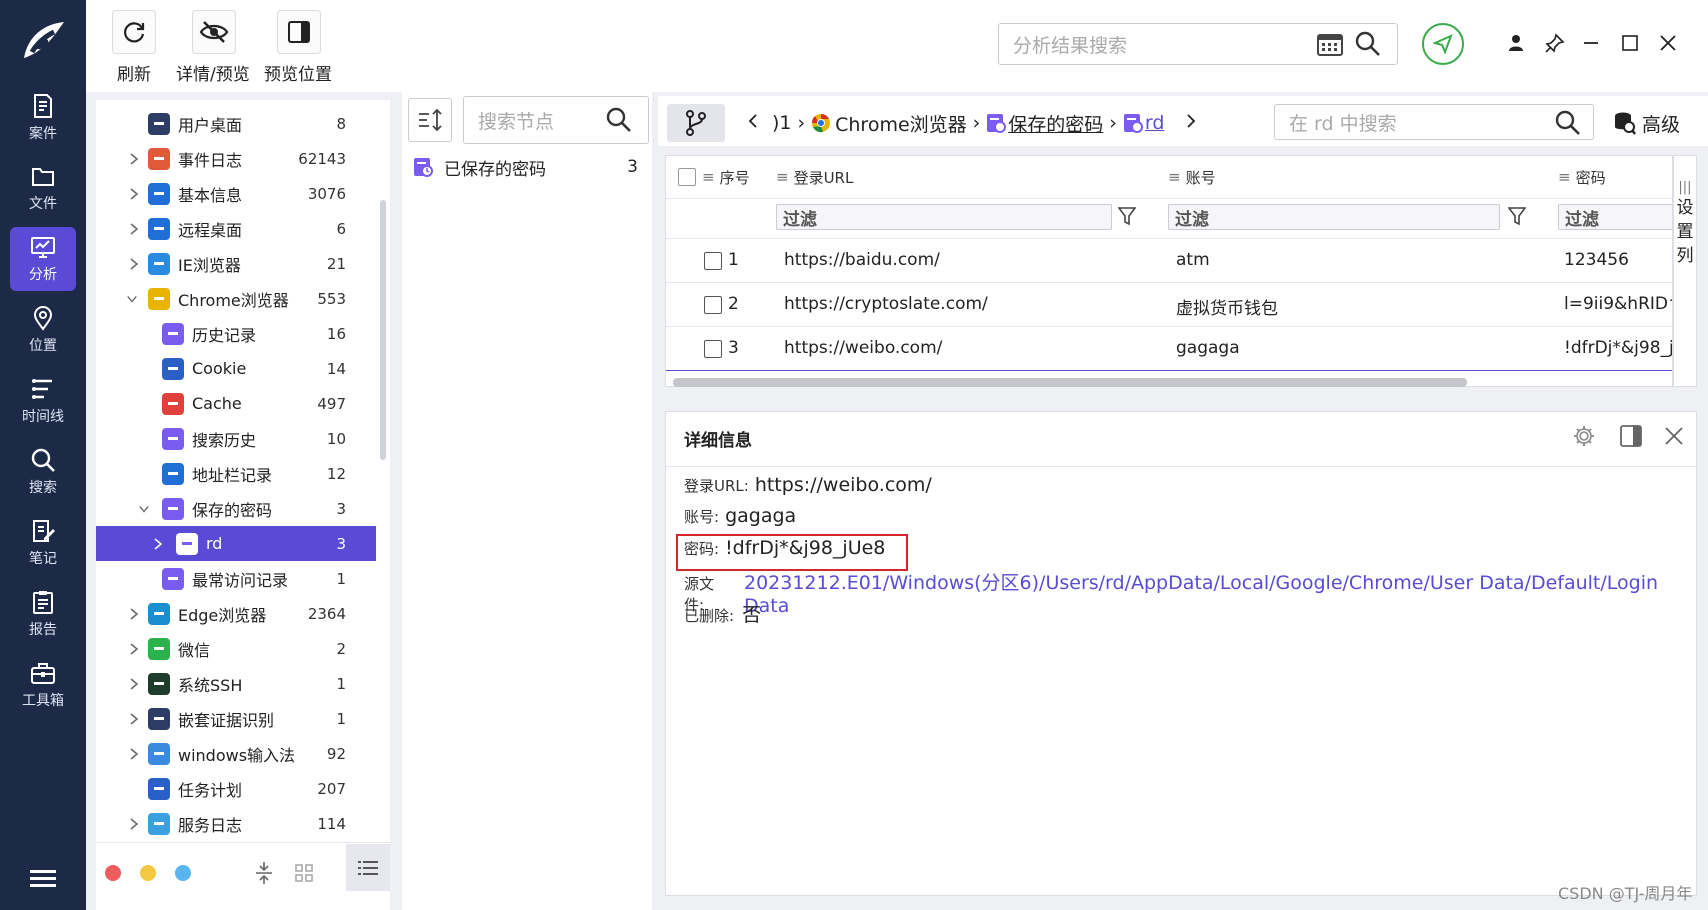 Image resolution: width=1708 pixels, height=910 pixels. What do you see at coordinates (113, 873) in the screenshot?
I see `red-tag-dot` at bounding box center [113, 873].